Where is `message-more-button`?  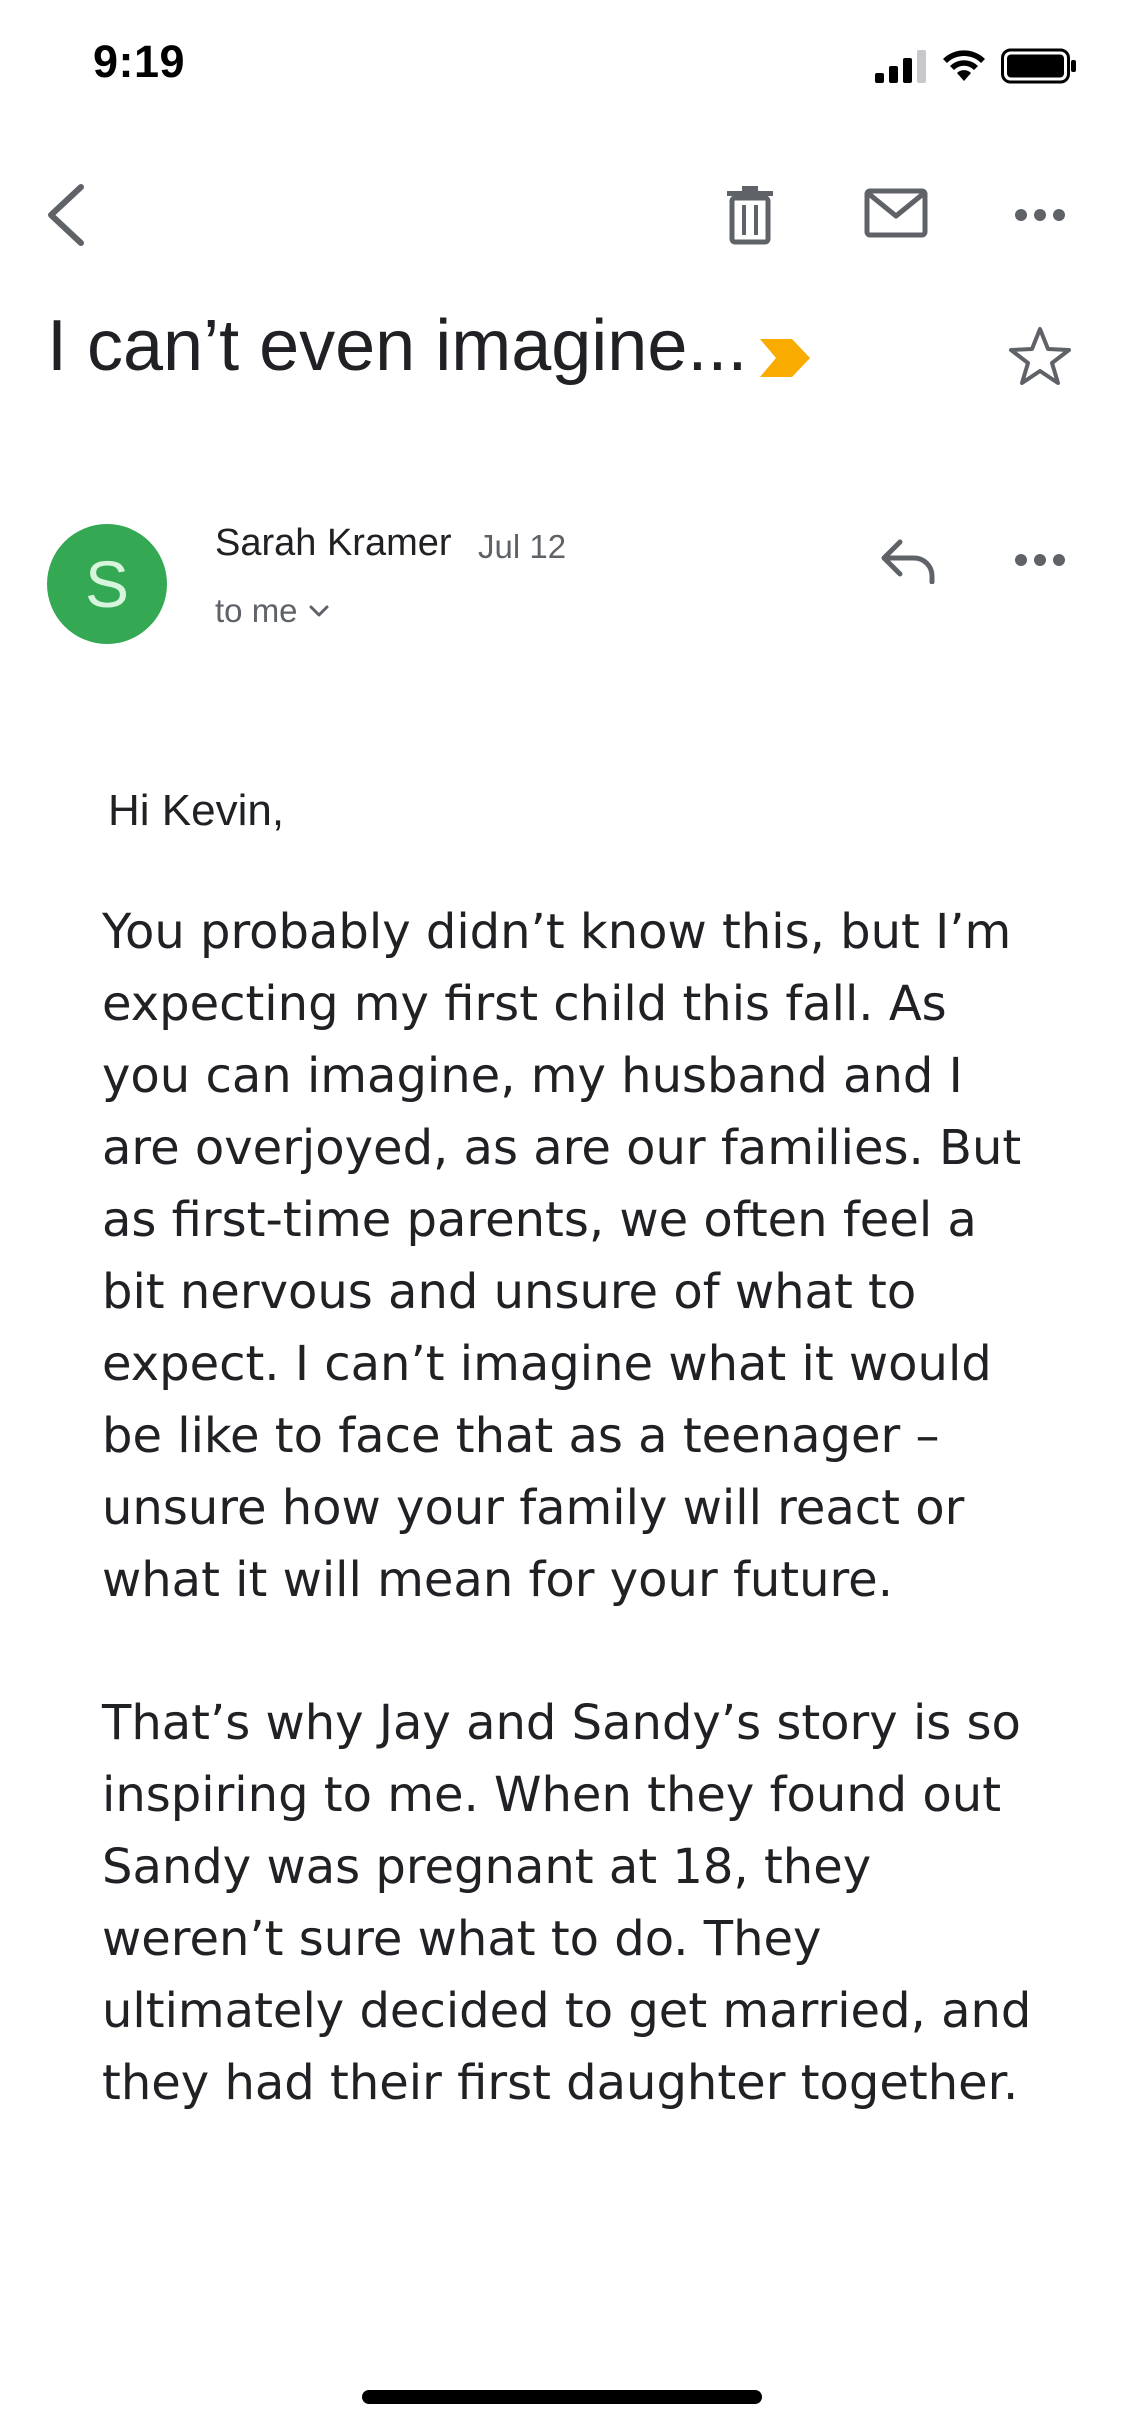
message-more-button is located at coordinates (1040, 560).